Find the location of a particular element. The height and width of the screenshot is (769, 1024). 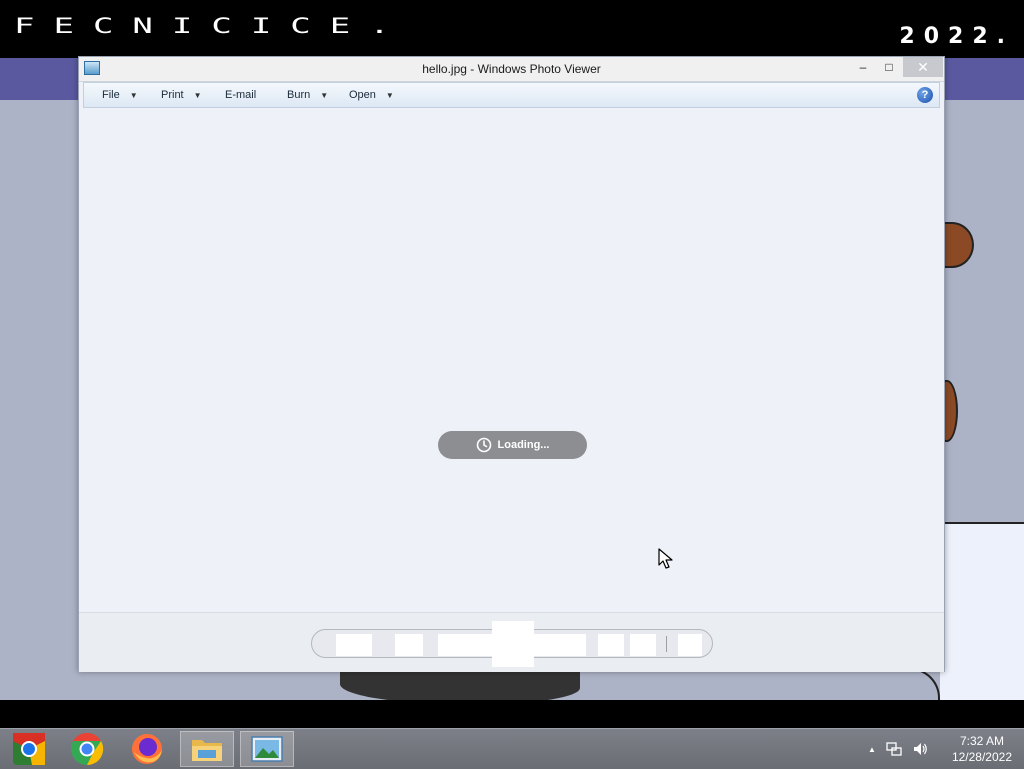

system-tray: ▲ is located at coordinates (898, 749).